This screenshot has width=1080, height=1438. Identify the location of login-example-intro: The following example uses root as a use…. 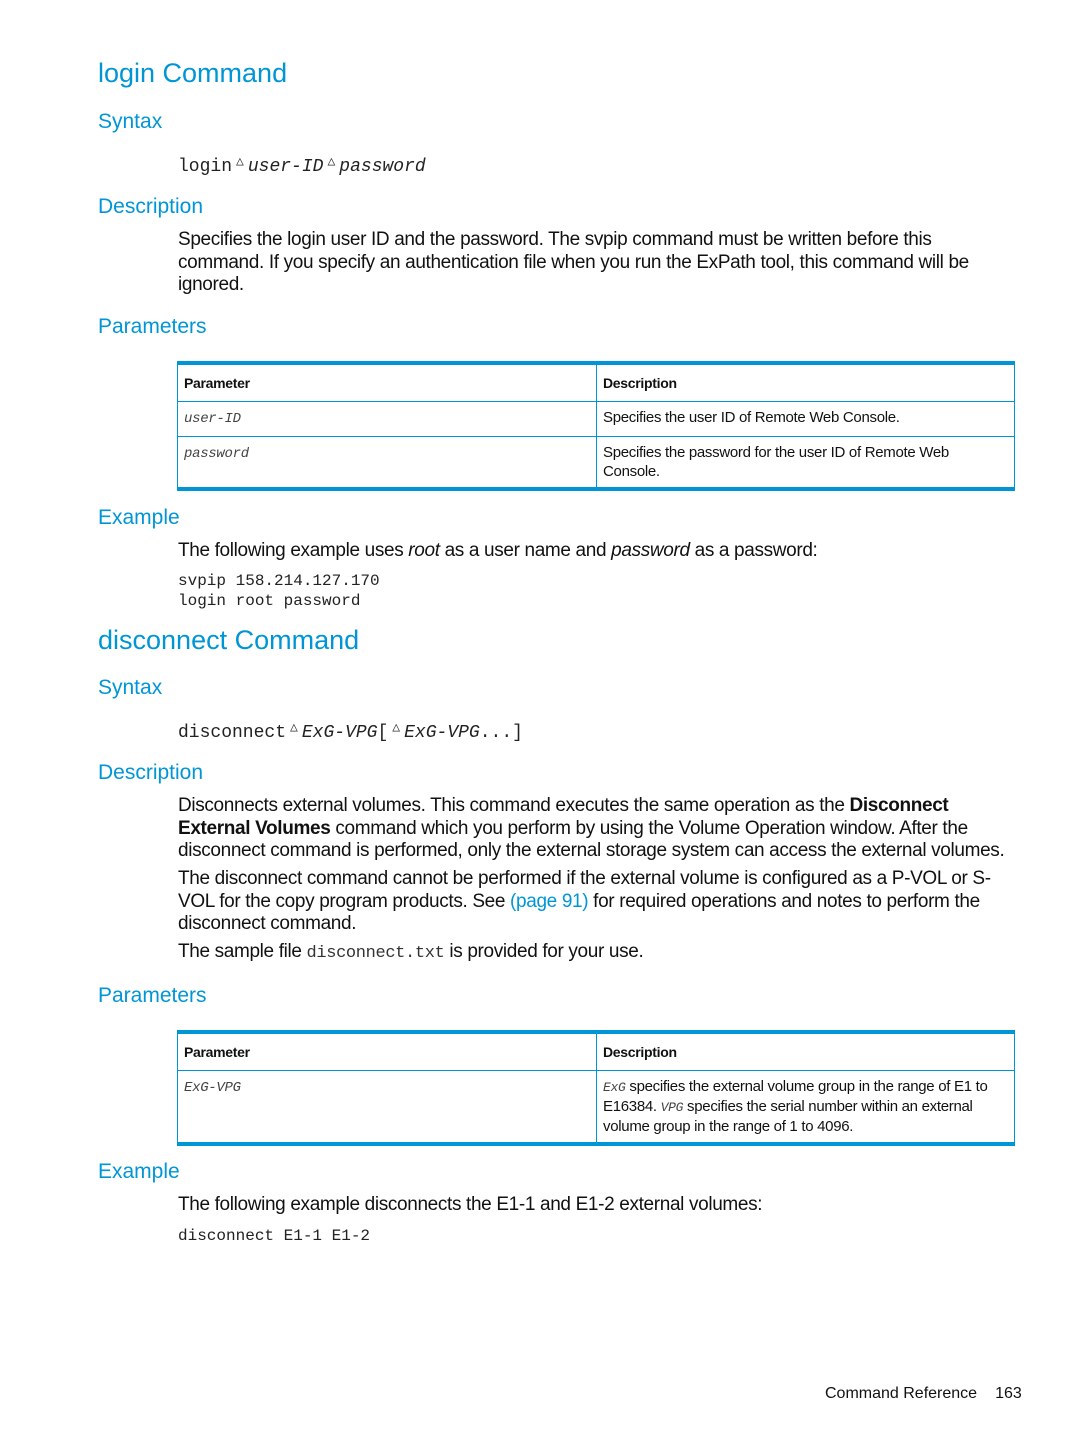
(498, 551).